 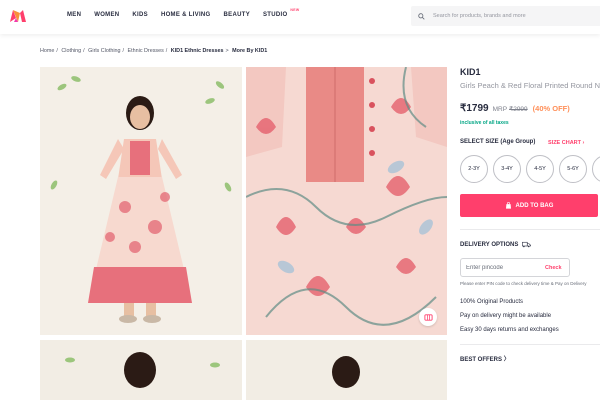 What do you see at coordinates (506, 316) in the screenshot?
I see `feature-pay-on-delivery: Pay on delivery might be available` at bounding box center [506, 316].